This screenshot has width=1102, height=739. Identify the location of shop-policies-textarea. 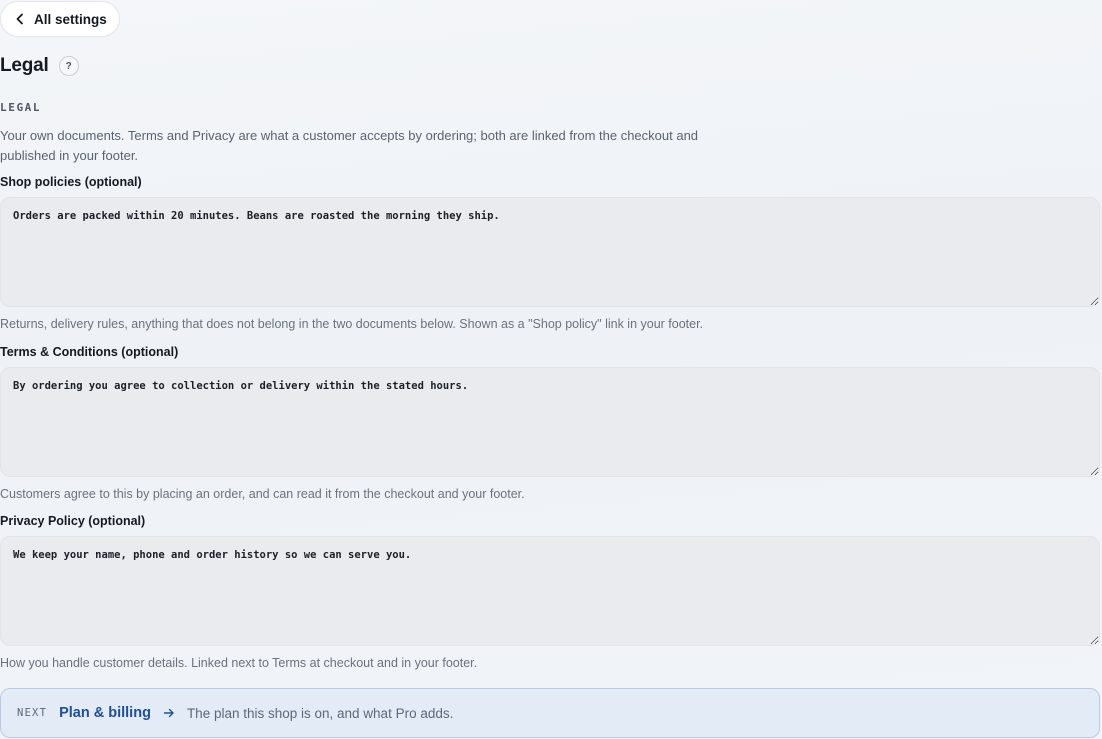
(550, 252).